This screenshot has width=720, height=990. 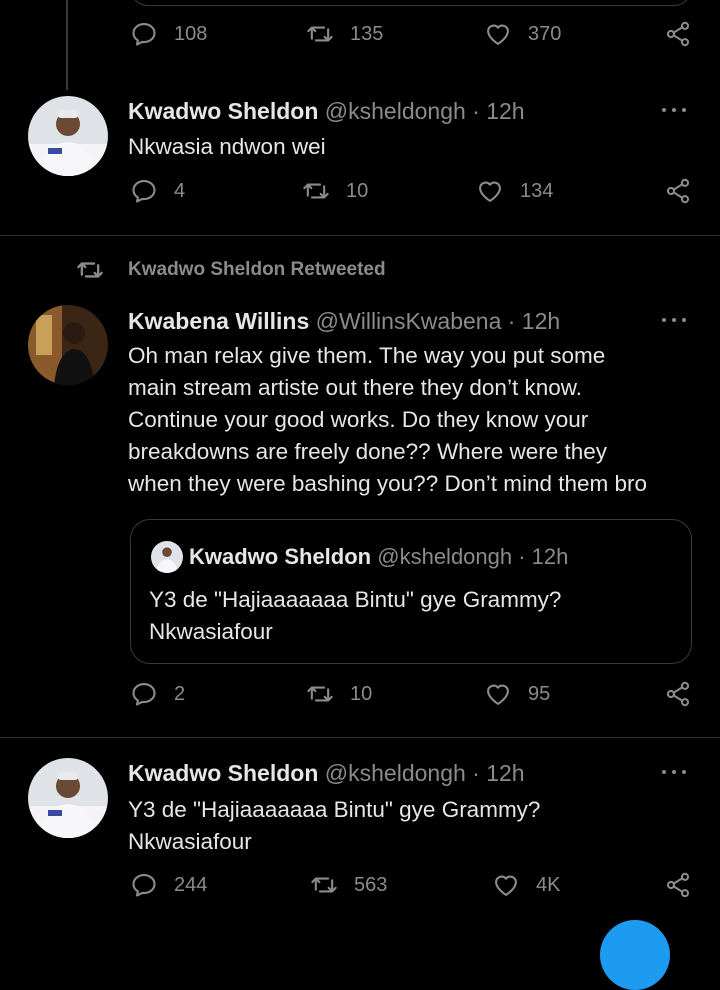 I want to click on tweet-header: Kwabena Willins @WillinsKwabena · 12h, so click(x=344, y=321).